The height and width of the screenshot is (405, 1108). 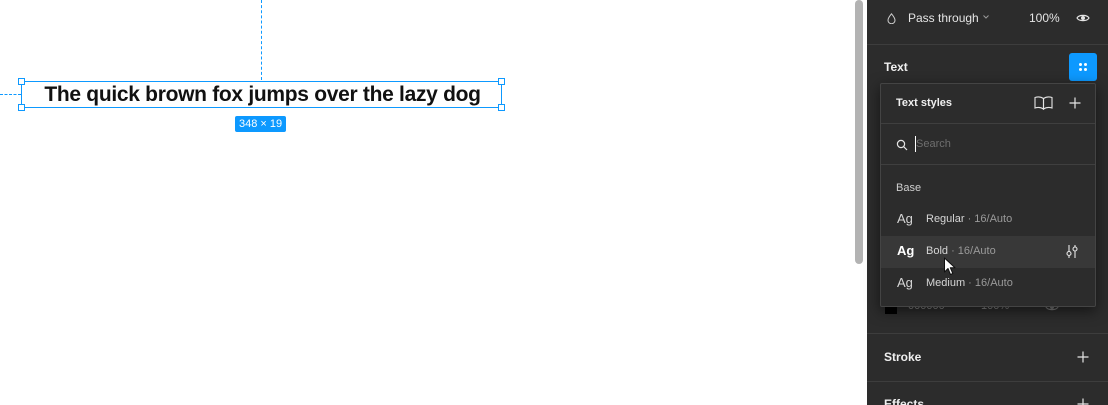 I want to click on stroke-section-title: Stroke, so click(x=903, y=357).